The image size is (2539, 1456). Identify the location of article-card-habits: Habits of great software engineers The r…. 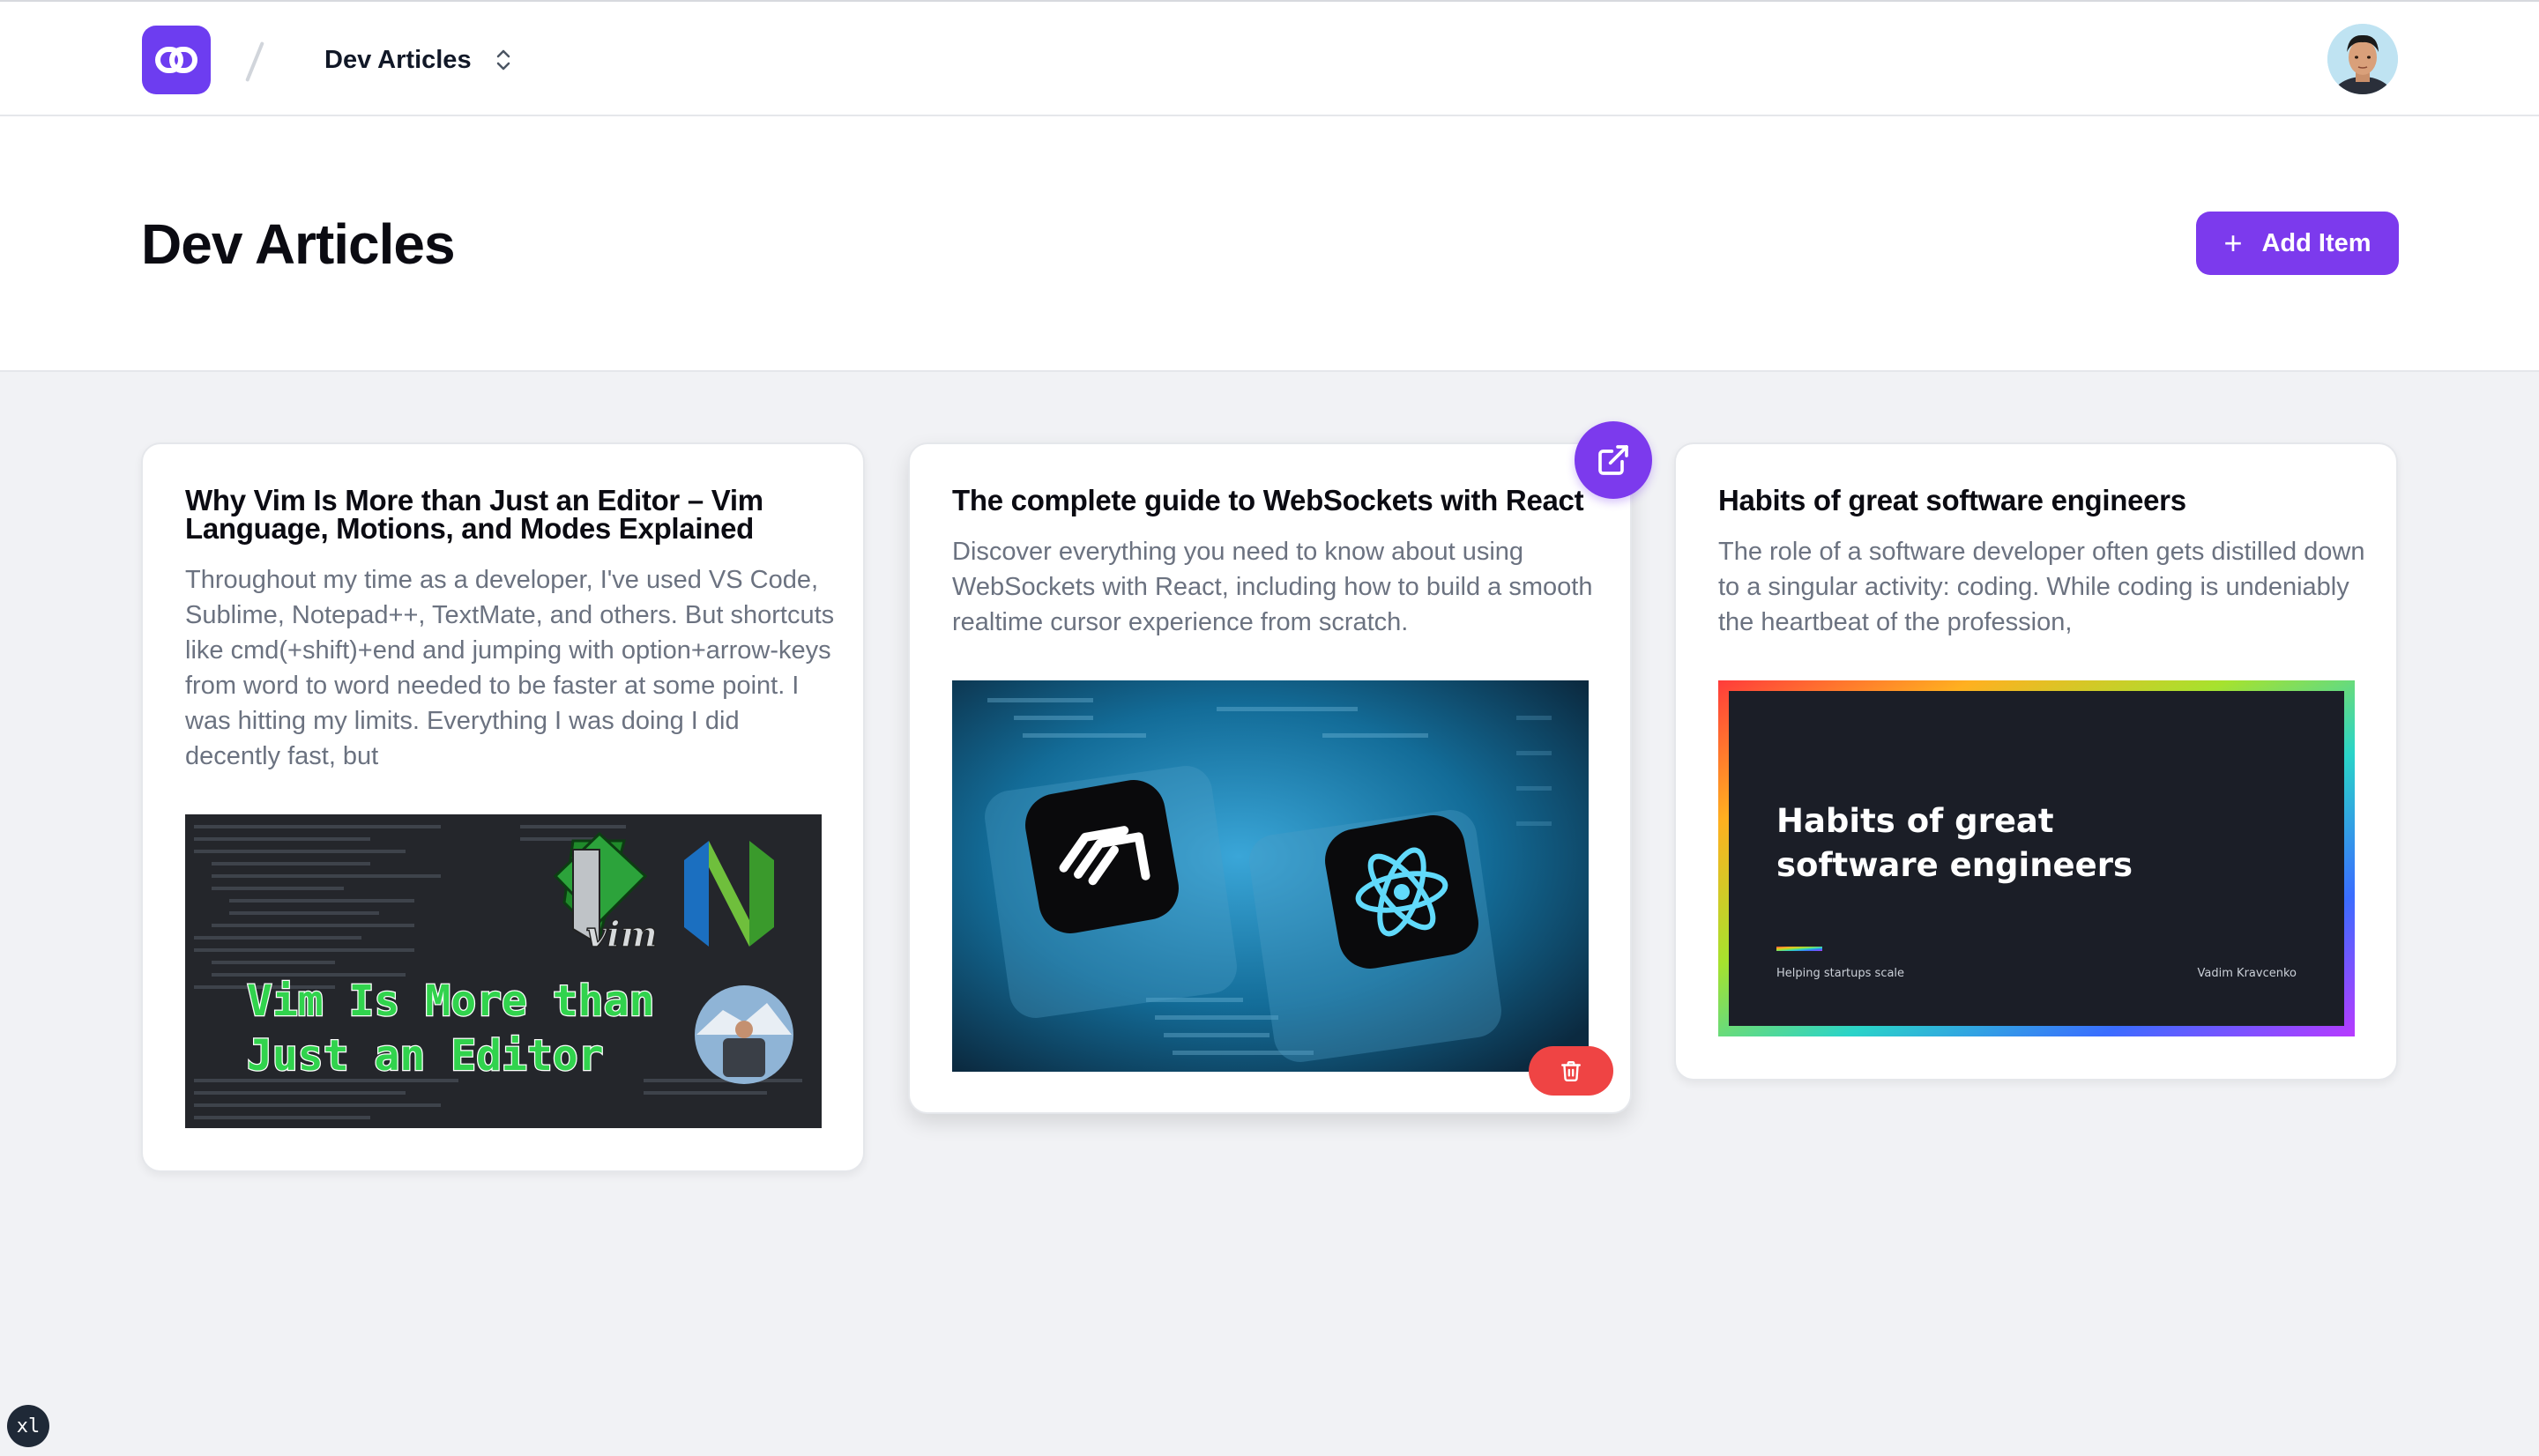
(2036, 761).